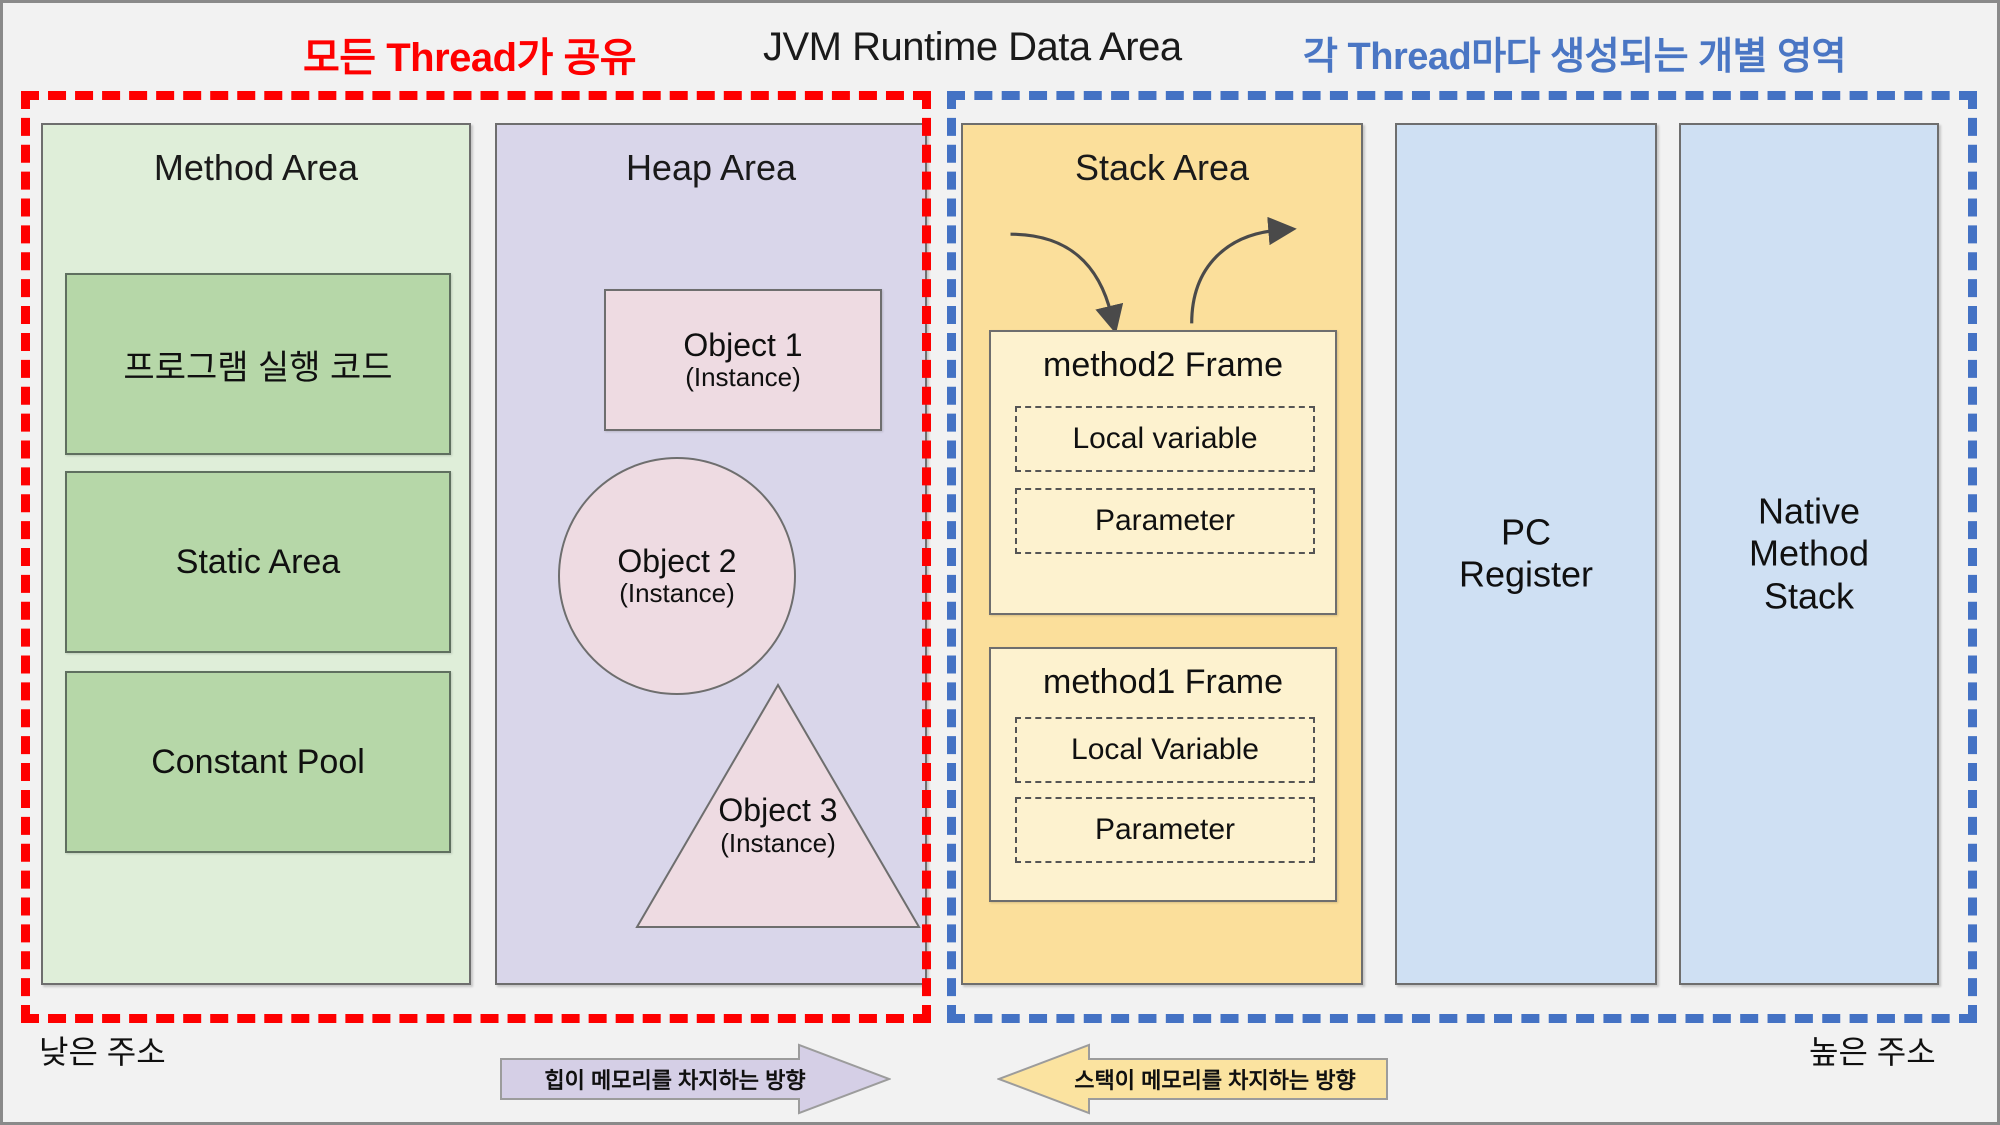 This screenshot has height=1125, width=2000. I want to click on stack-frame-method1-parameter: Parameter, so click(1165, 830).